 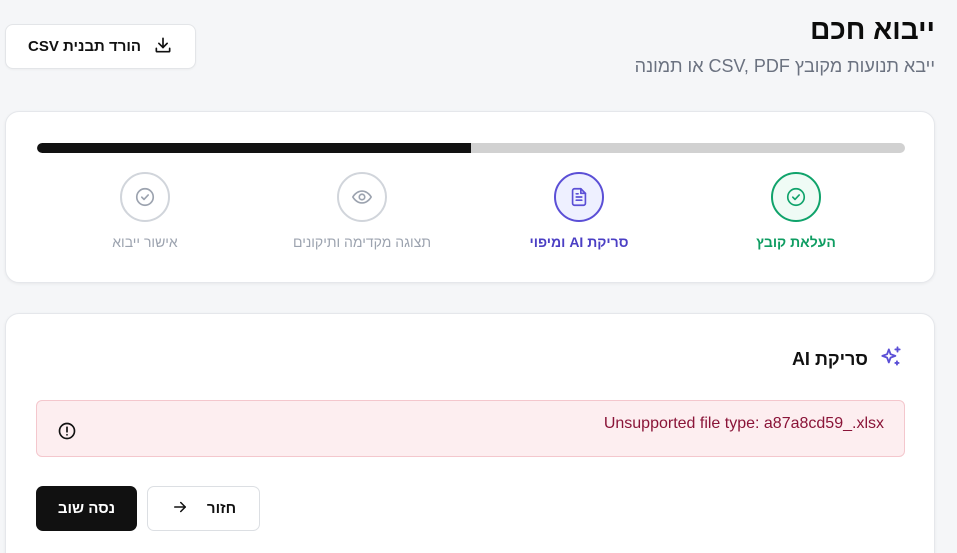 What do you see at coordinates (891, 359) in the screenshot?
I see `sparkles-icon` at bounding box center [891, 359].